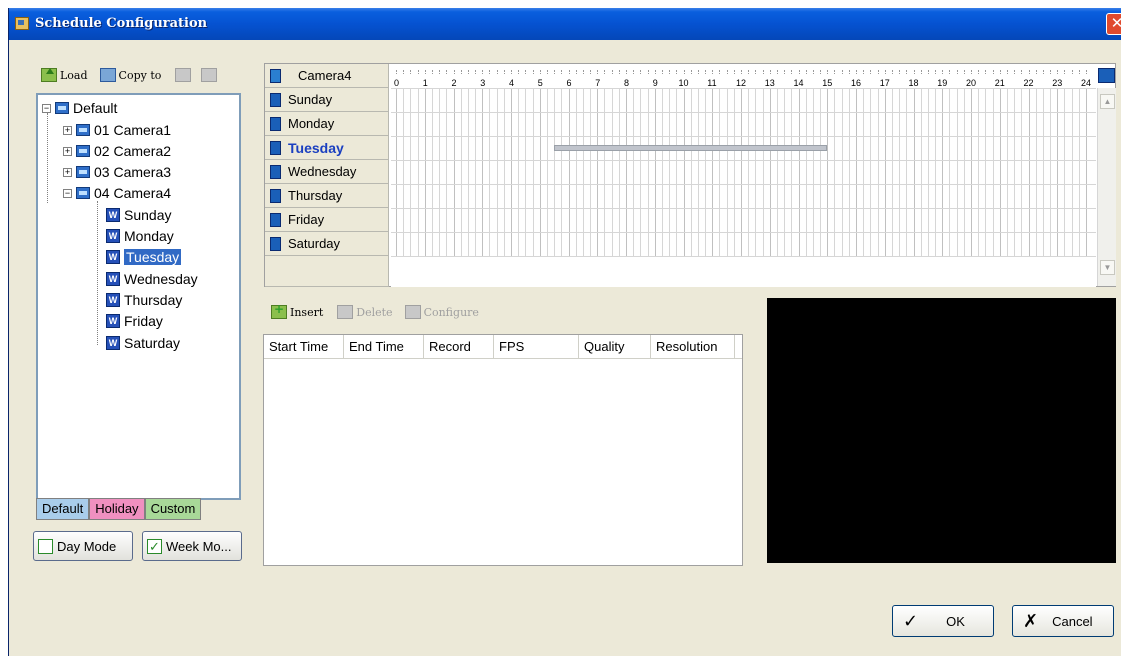 Image resolution: width=1121 pixels, height=656 pixels. I want to click on export-icon, so click(209, 75).